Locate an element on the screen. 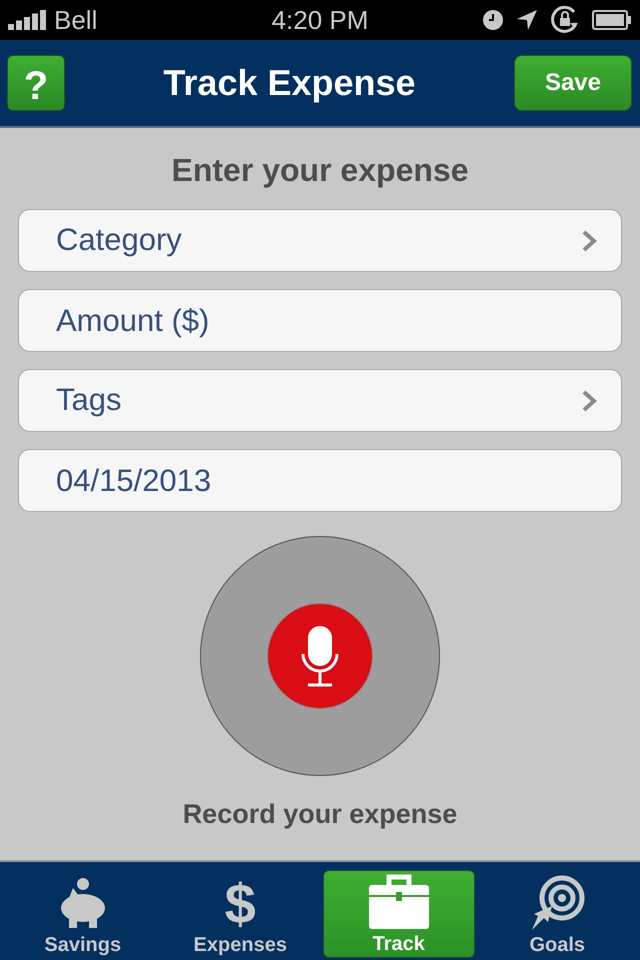 This screenshot has width=640, height=960. rotation-lock-icon is located at coordinates (565, 20).